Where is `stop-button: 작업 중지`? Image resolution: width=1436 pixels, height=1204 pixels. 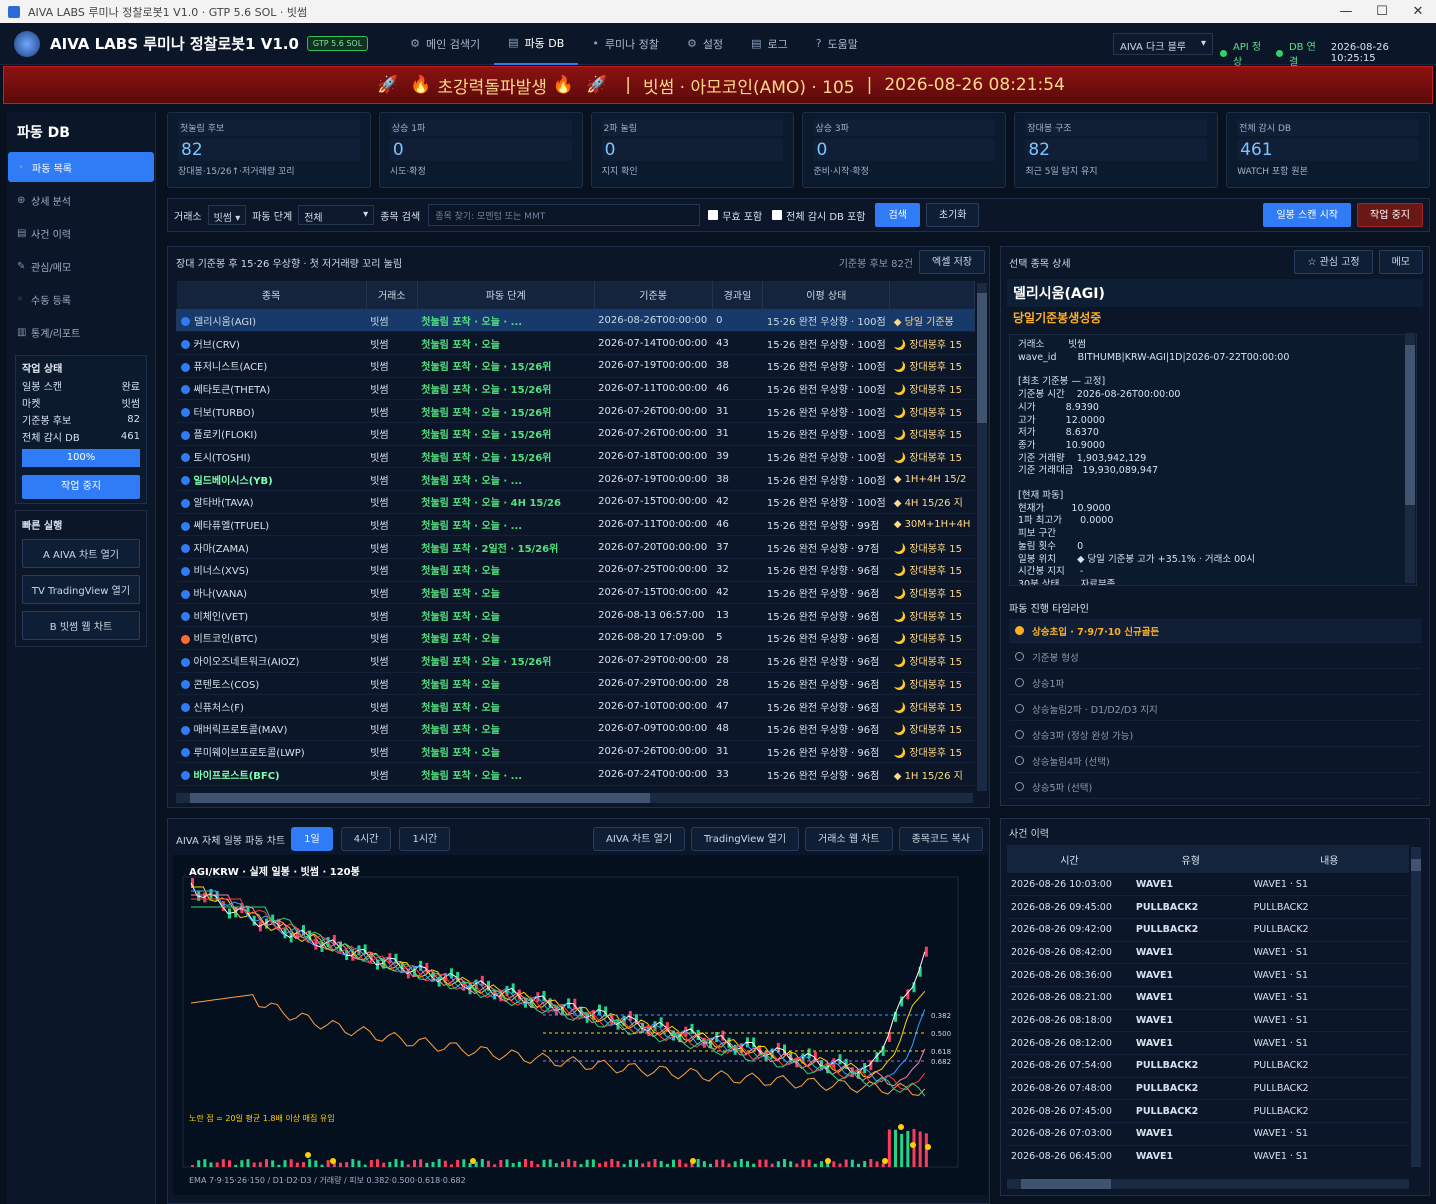 stop-button: 작업 중지 is located at coordinates (1390, 215).